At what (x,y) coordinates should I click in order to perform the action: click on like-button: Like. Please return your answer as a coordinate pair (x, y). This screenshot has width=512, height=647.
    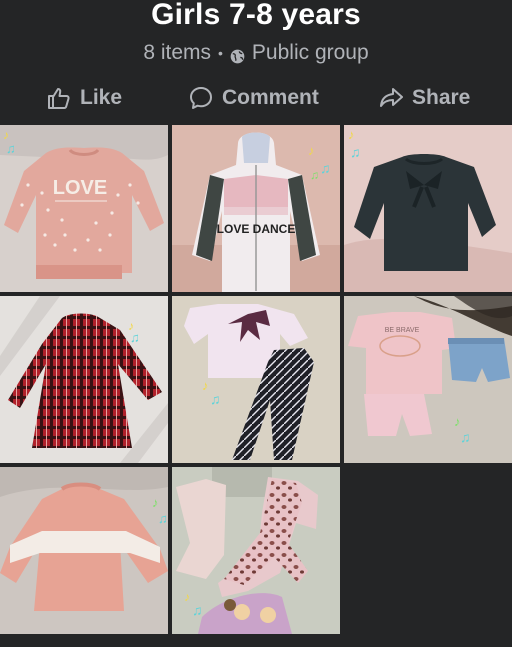
    Looking at the image, I should click on (84, 98).